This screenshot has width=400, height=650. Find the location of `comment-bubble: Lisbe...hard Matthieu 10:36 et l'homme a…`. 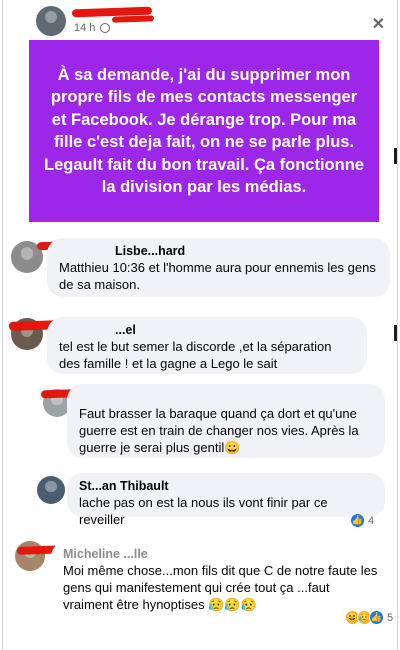

comment-bubble: Lisbe...hard Matthieu 10:36 et l'homme a… is located at coordinates (218, 267).